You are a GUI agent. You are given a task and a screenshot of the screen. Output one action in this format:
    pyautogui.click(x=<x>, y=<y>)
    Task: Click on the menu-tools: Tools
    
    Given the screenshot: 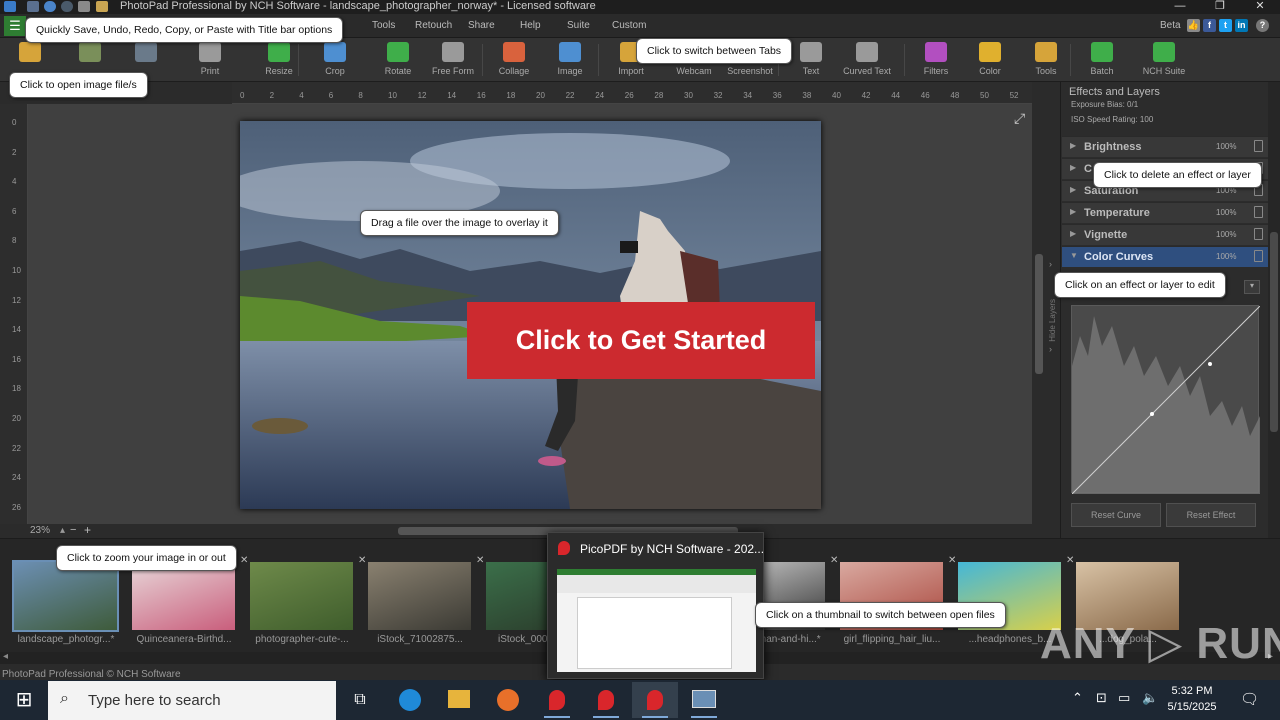 What is the action you would take?
    pyautogui.click(x=383, y=25)
    